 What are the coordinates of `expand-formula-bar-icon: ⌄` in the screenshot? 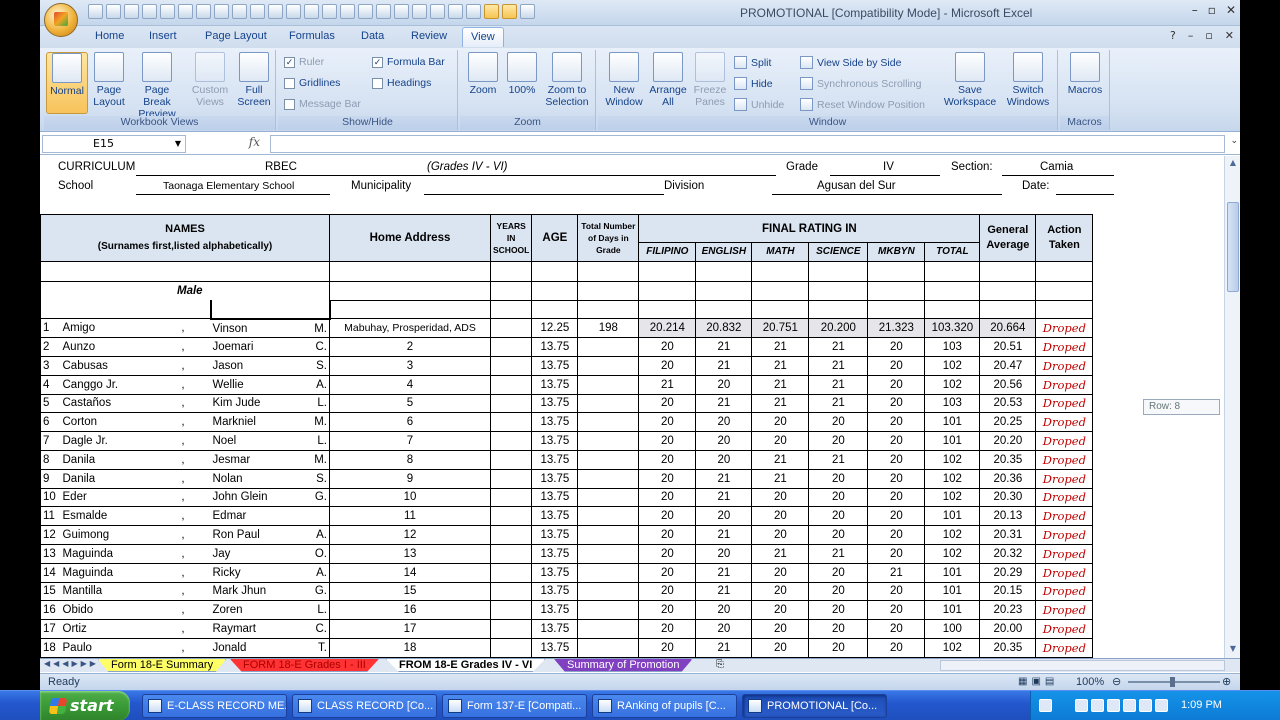 It's located at (1234, 141).